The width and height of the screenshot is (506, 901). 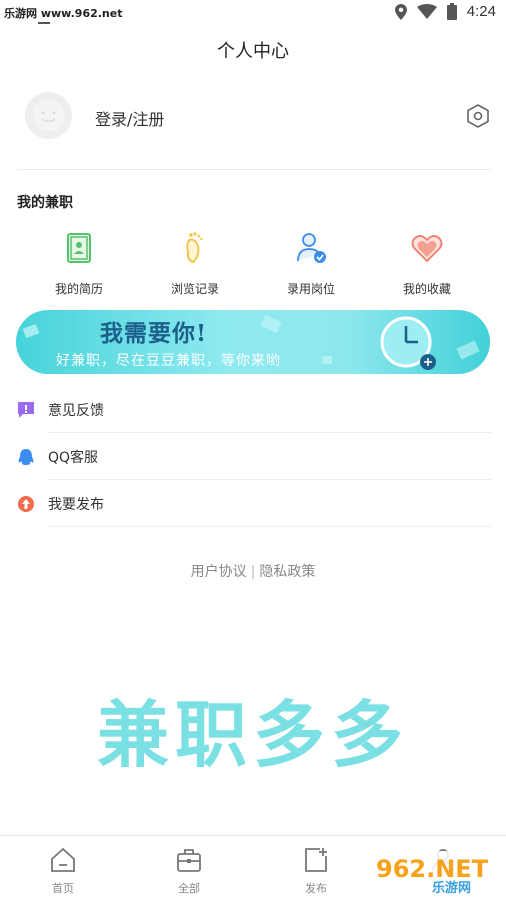 I want to click on tab-label: 全部, so click(x=189, y=888).